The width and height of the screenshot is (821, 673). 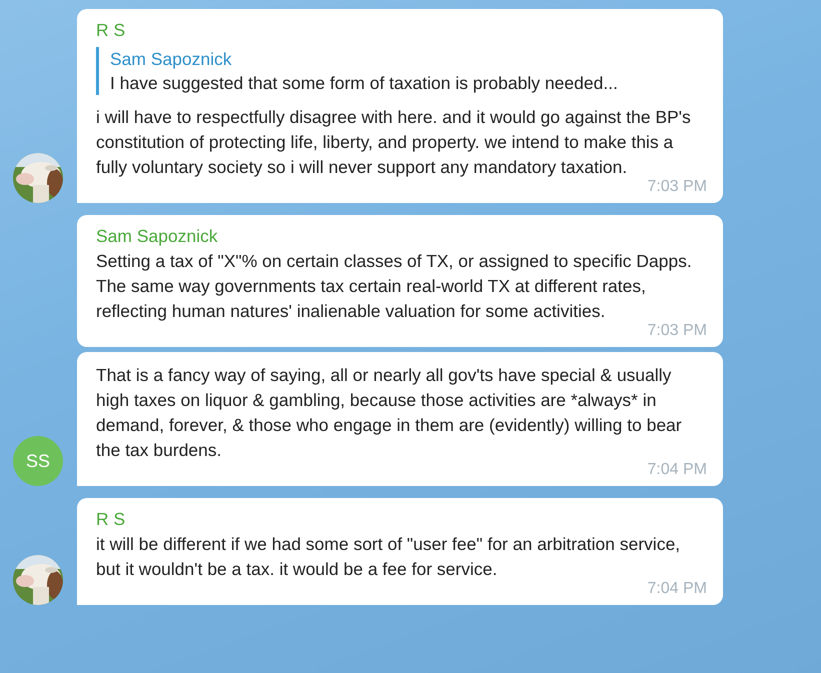 What do you see at coordinates (389, 413) in the screenshot?
I see `message-text: That is a fancy way of saying, all or nearly all gov'ts have special & usually high taxes on liquor & gambling, because those activities are *always* in demand, forever, & those who engage in them are (evidently) willing to bear the tax burdens.` at bounding box center [389, 413].